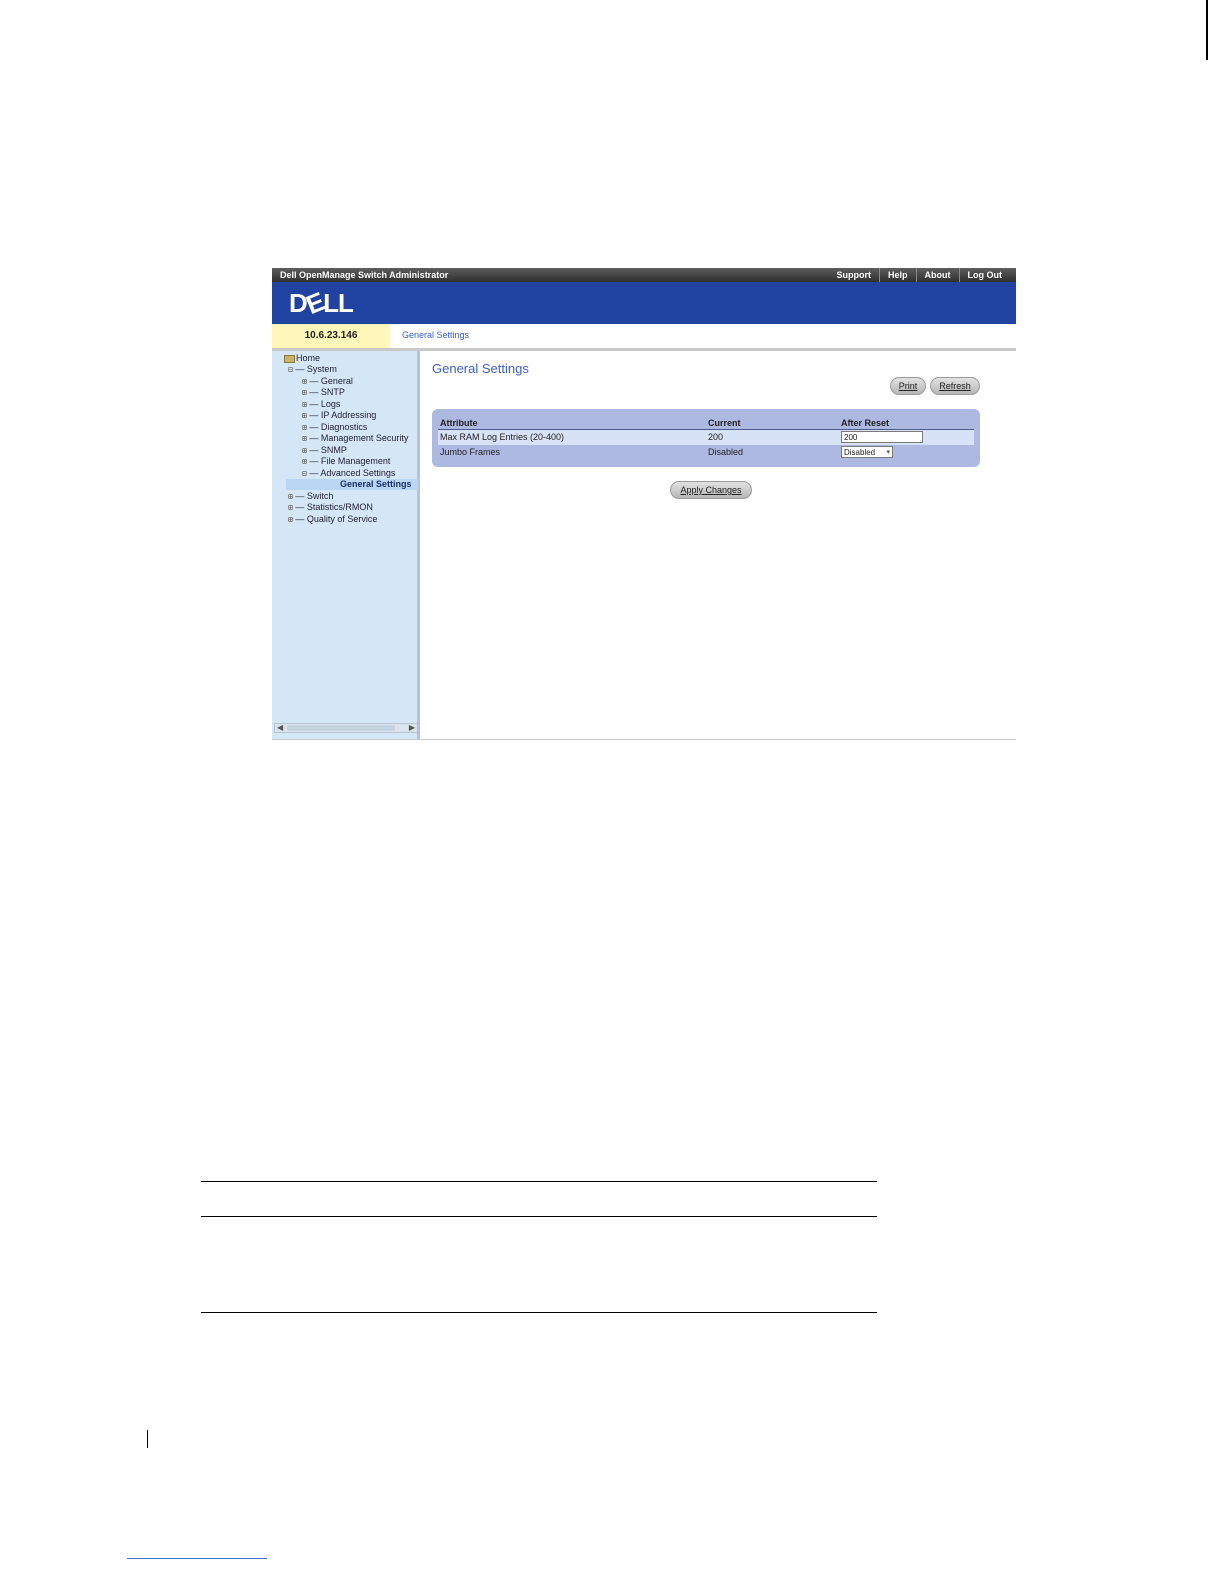 The image size is (1224, 1584). Describe the element at coordinates (706, 452) in the screenshot. I see `table-row: Jumbo Frames Disabled Disabled ▾` at that location.